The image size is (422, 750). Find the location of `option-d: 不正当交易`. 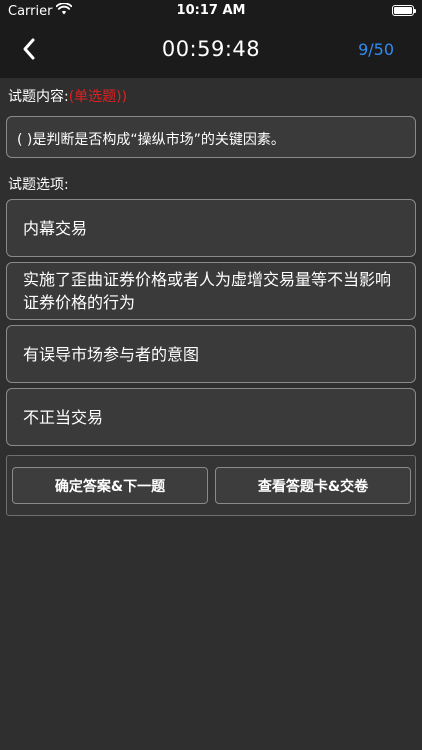

option-d: 不正当交易 is located at coordinates (211, 417).